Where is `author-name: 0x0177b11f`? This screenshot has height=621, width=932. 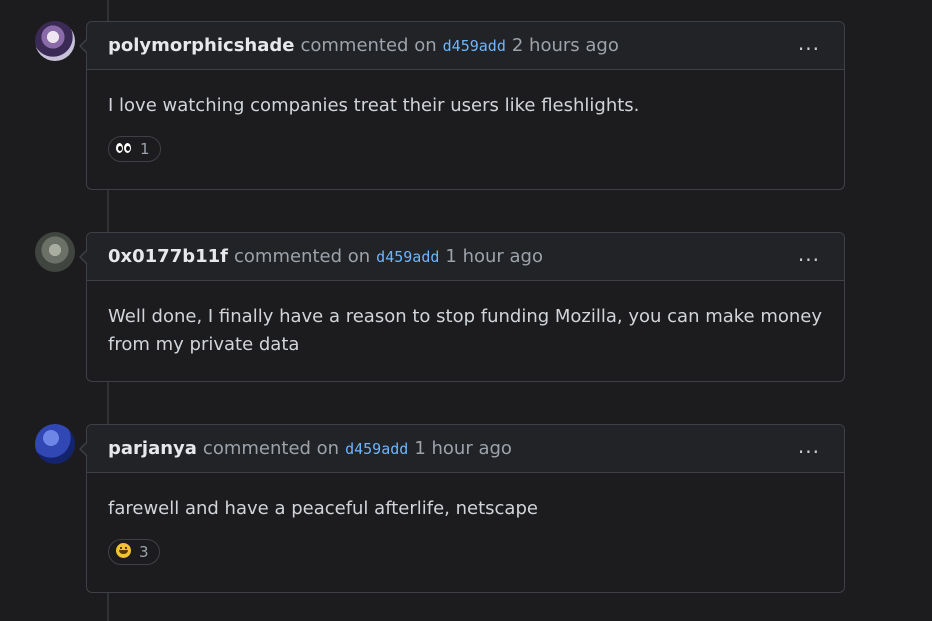
author-name: 0x0177b11f is located at coordinates (168, 256).